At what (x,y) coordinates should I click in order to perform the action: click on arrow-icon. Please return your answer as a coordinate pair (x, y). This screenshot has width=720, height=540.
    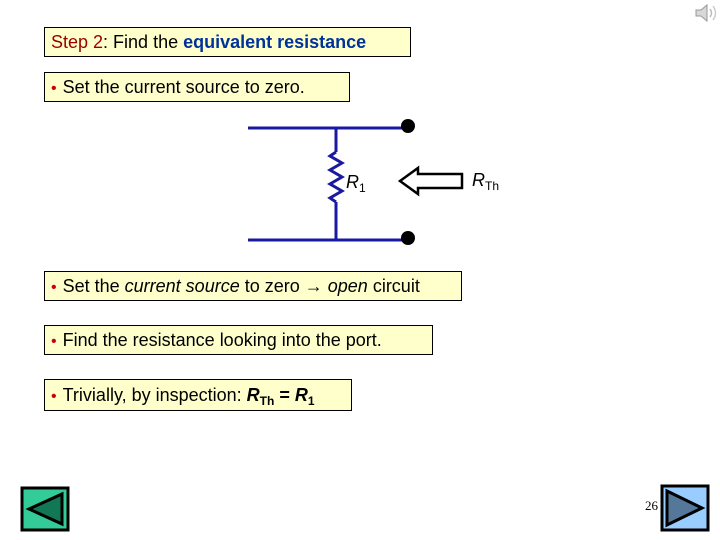
    Looking at the image, I should click on (430, 181).